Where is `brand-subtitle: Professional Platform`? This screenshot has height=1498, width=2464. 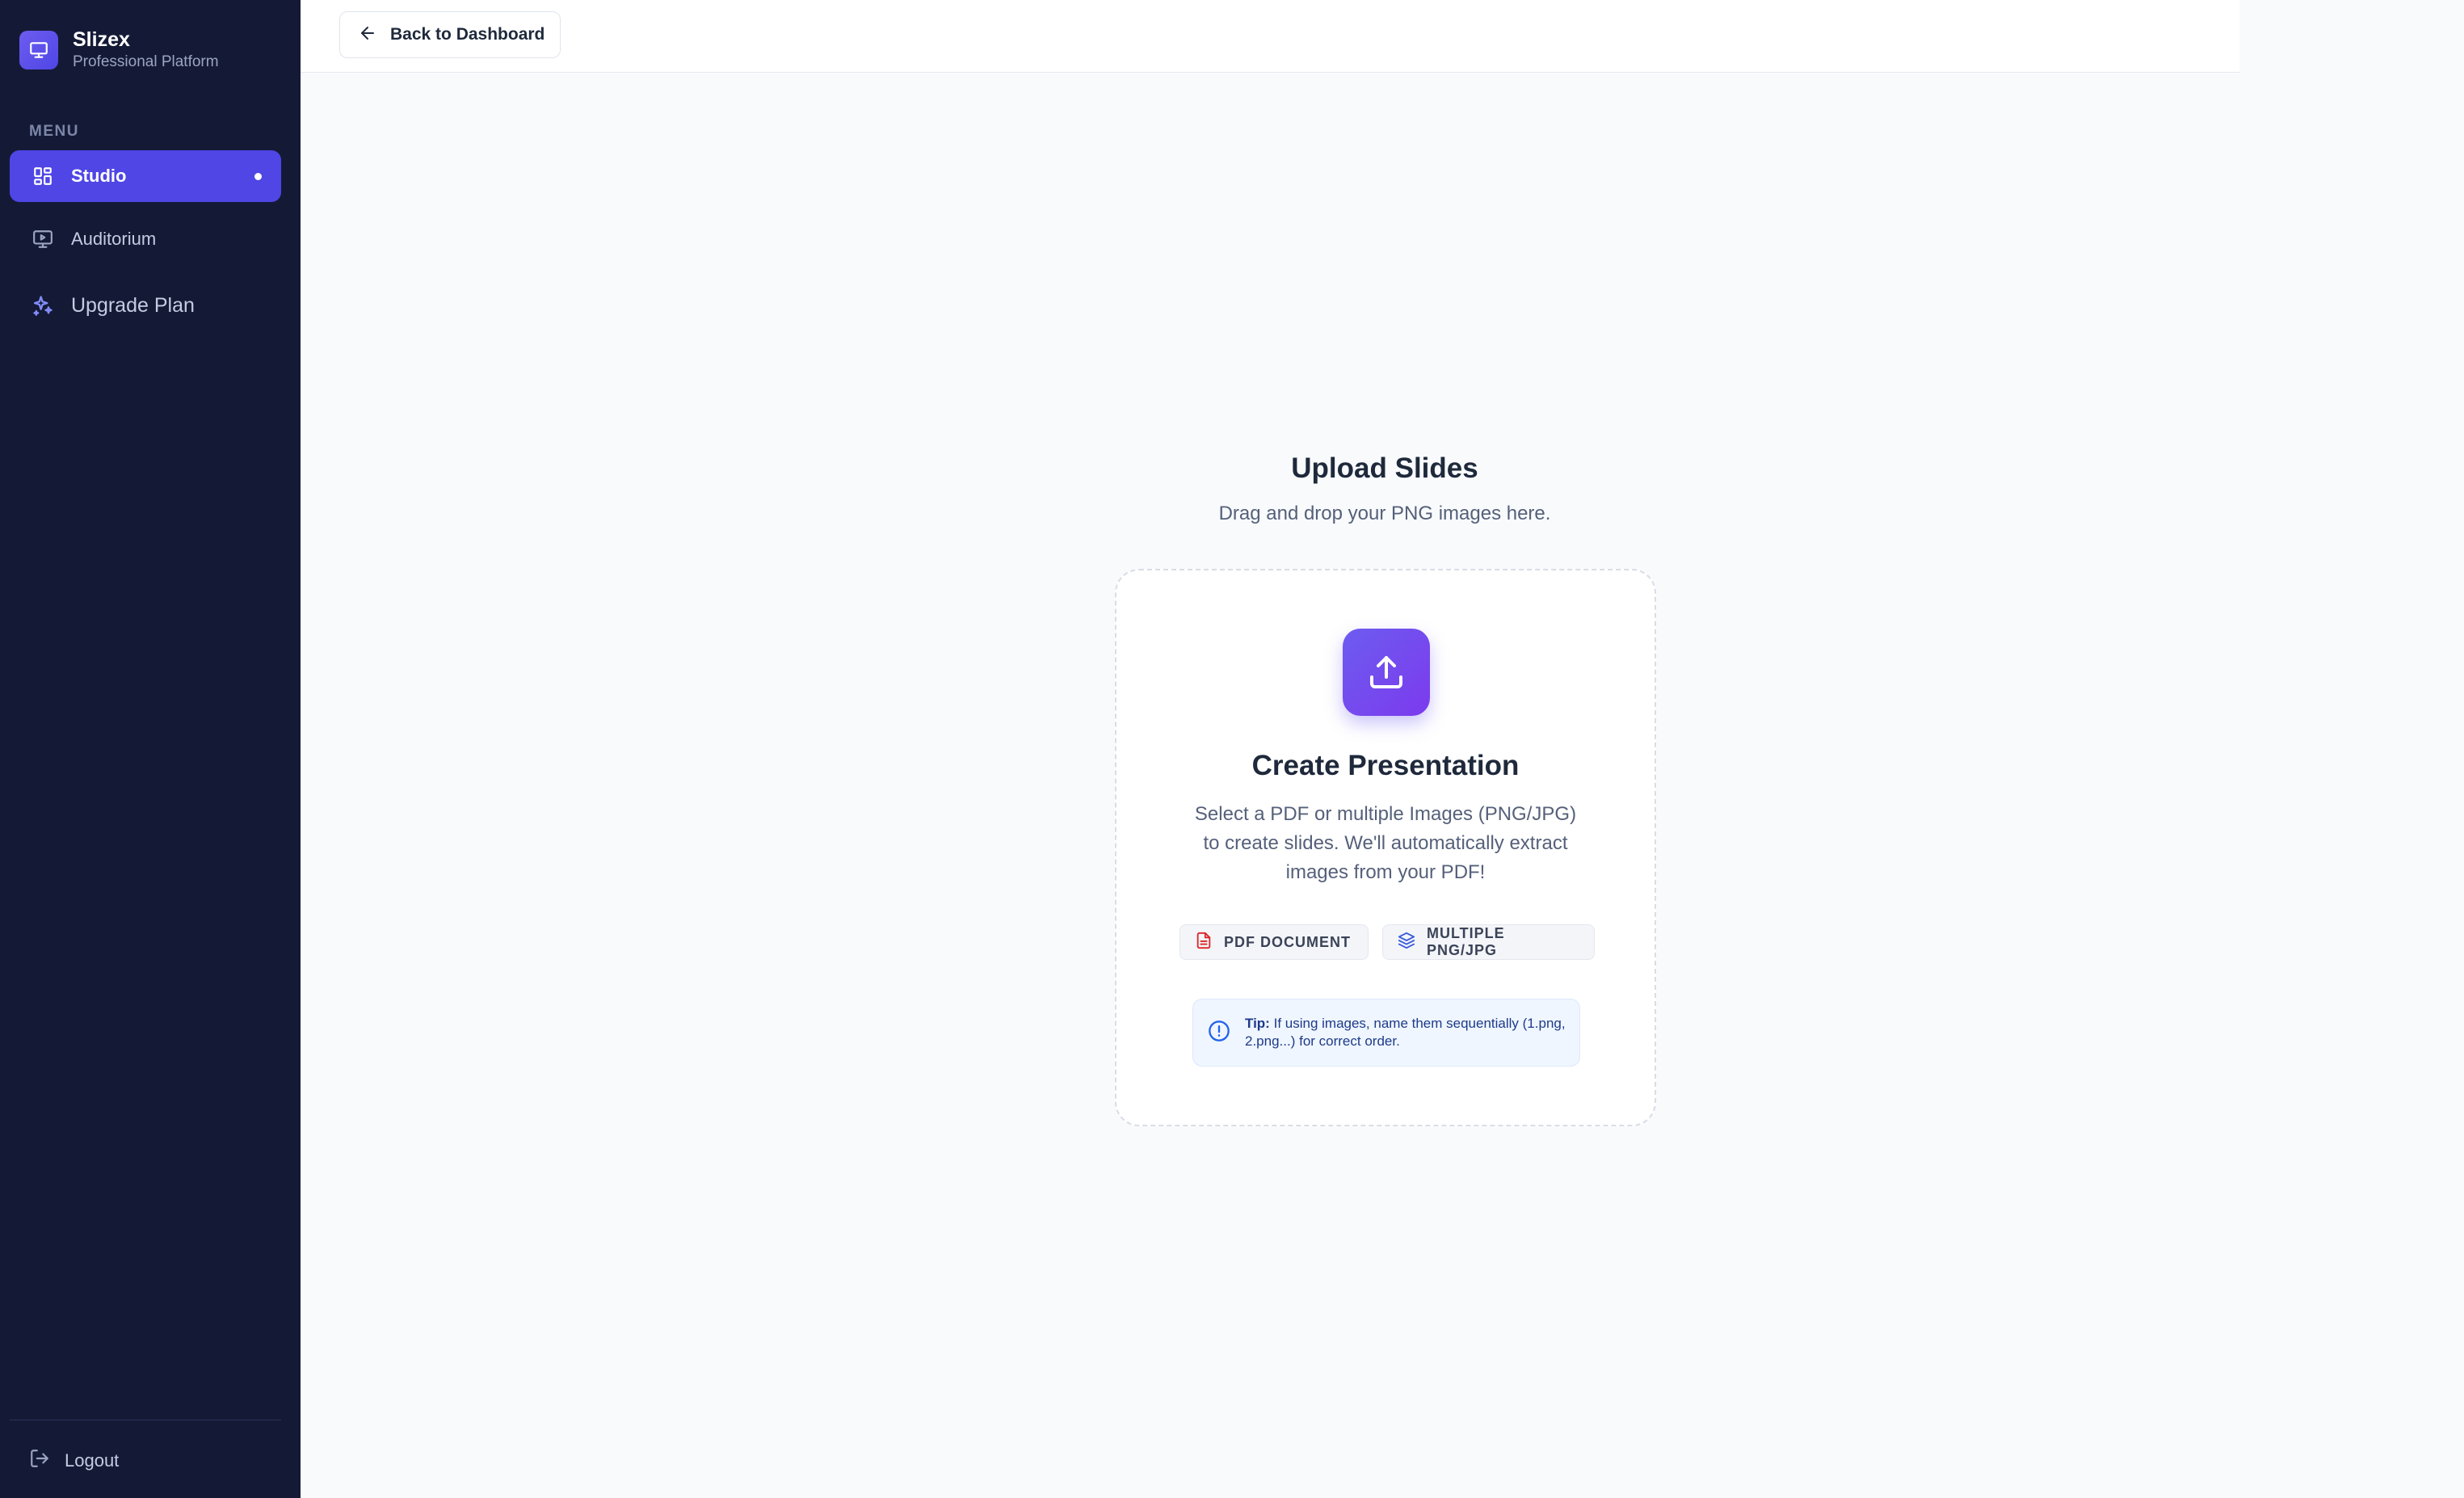 brand-subtitle: Professional Platform is located at coordinates (146, 61).